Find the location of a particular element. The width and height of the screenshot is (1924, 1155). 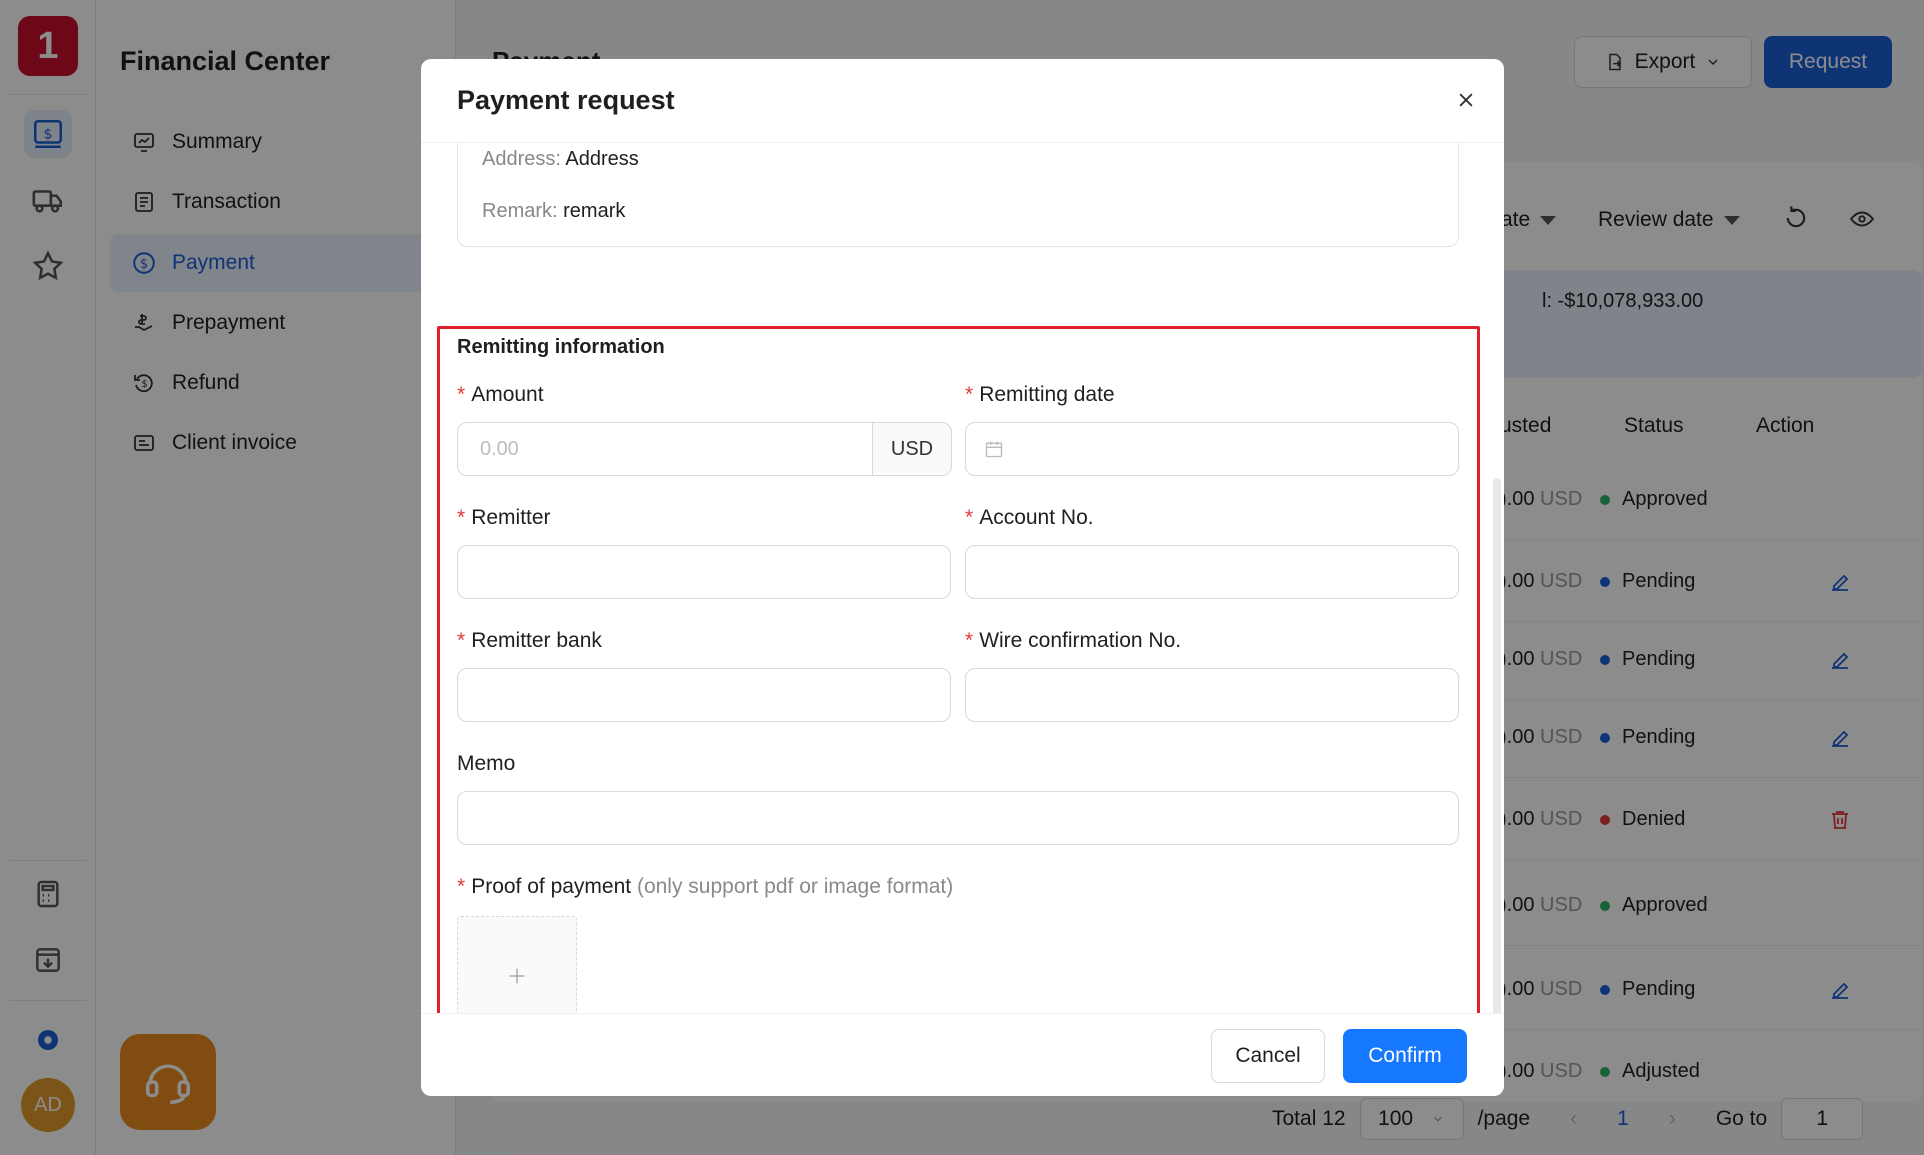

remark-line: Remark: remark is located at coordinates (554, 211).